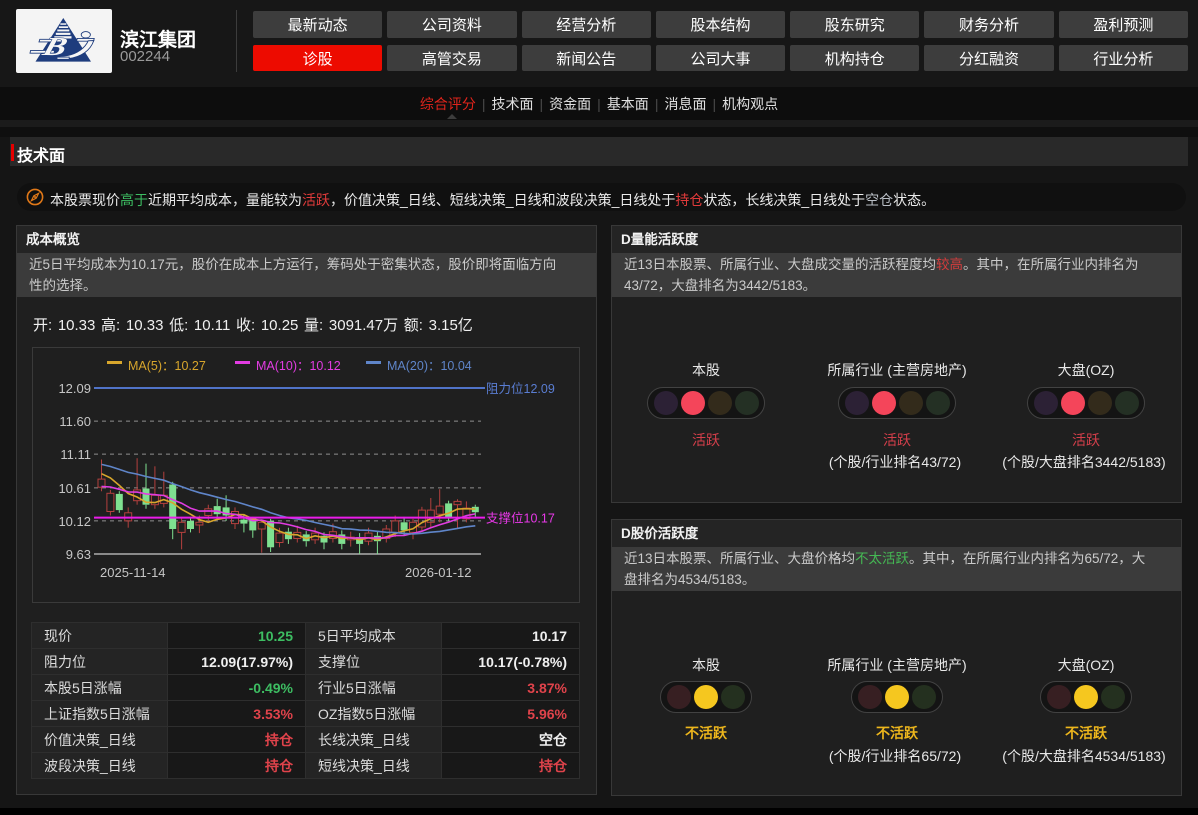  Describe the element at coordinates (438, 572) in the screenshot. I see `svg-text: 2026-01-12` at that location.